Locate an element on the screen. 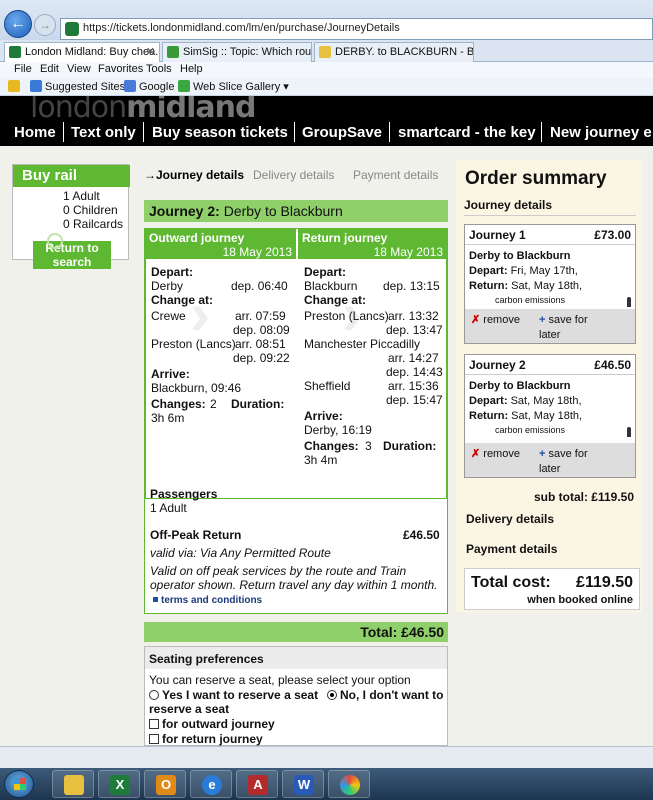 This screenshot has height=800, width=653. step-journey-details: →Journey details is located at coordinates (194, 175).